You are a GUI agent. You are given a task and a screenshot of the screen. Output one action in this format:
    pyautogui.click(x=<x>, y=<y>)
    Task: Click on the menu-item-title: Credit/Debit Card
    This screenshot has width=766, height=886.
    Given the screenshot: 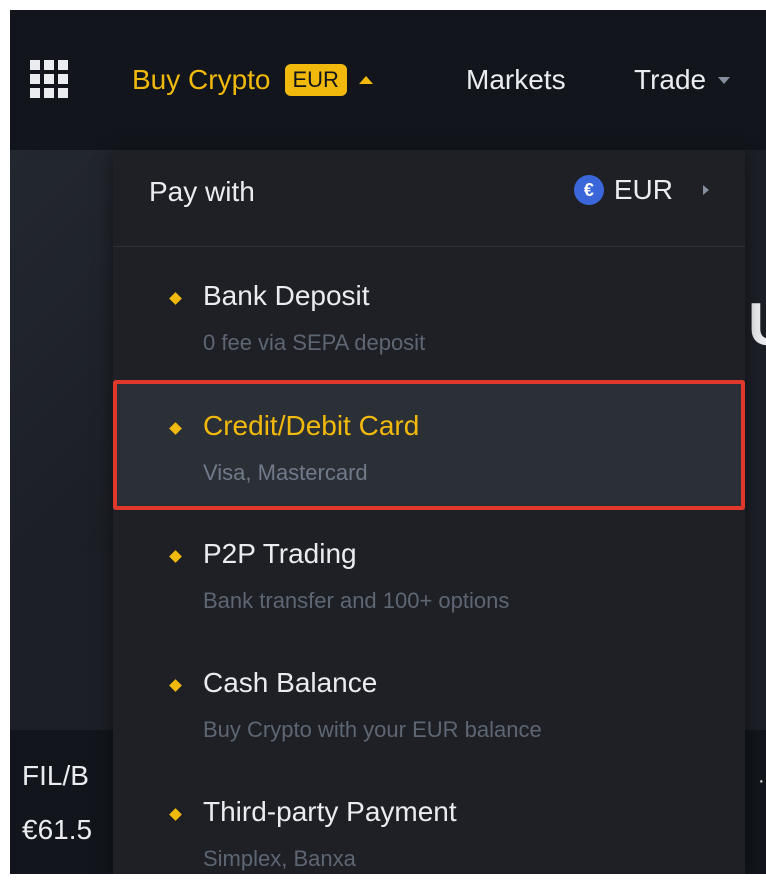 What is the action you would take?
    pyautogui.click(x=311, y=425)
    